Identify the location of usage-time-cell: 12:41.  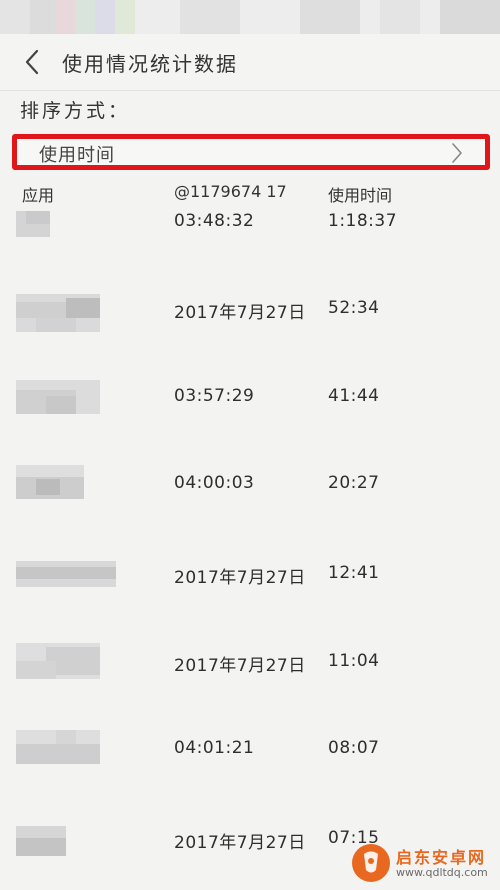
(354, 573).